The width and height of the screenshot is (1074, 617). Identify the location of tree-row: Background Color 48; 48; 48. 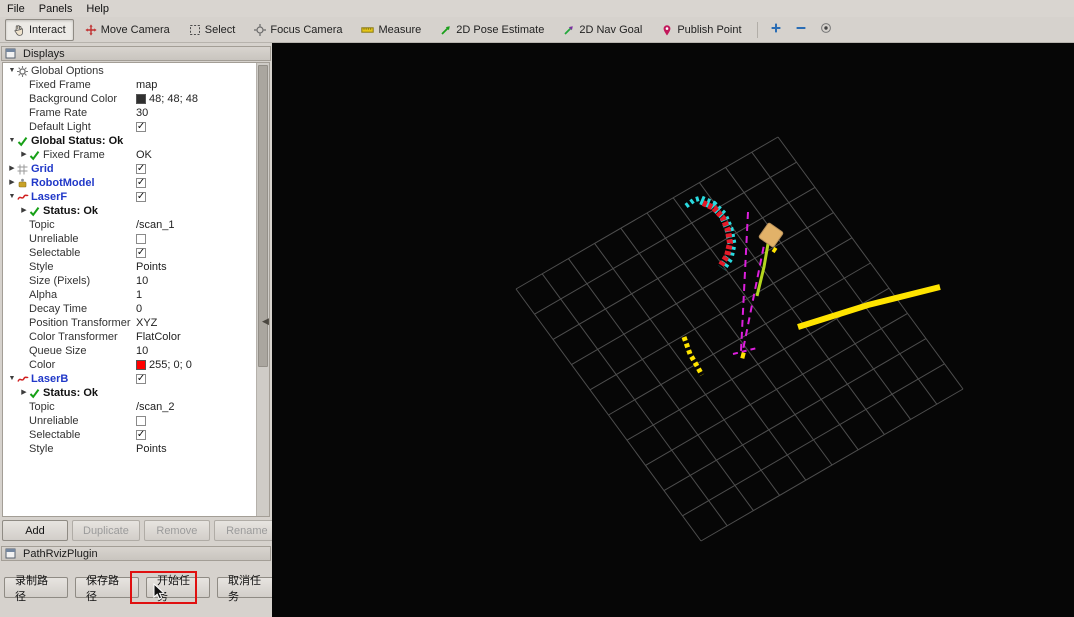
(130, 99).